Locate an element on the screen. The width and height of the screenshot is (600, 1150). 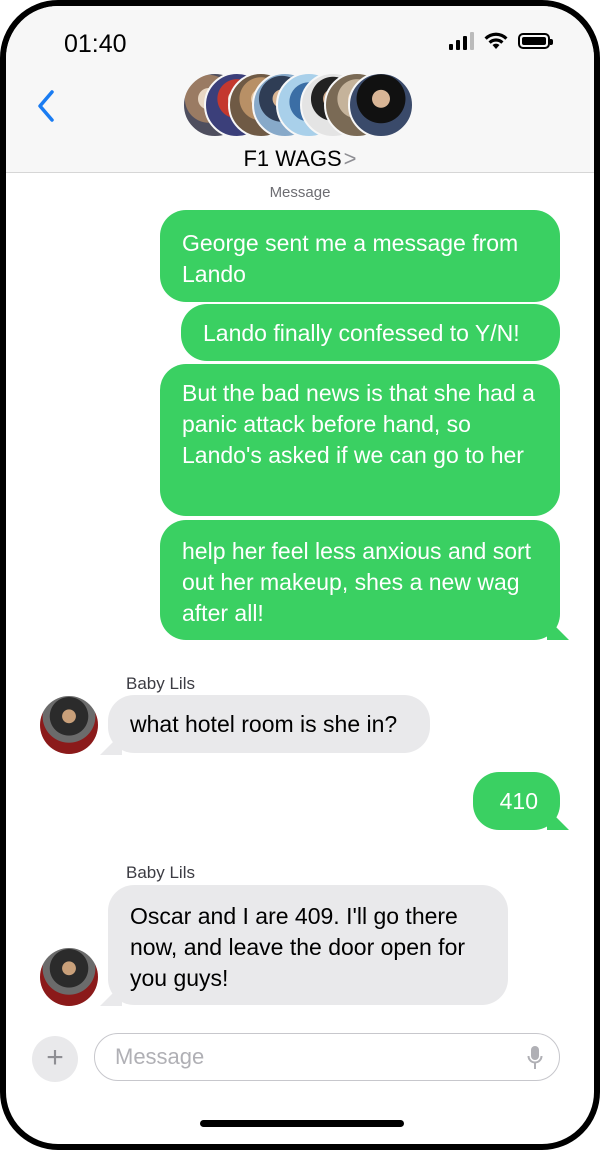
message-text: George sent me a message from Lando is located at coordinates (350, 258).